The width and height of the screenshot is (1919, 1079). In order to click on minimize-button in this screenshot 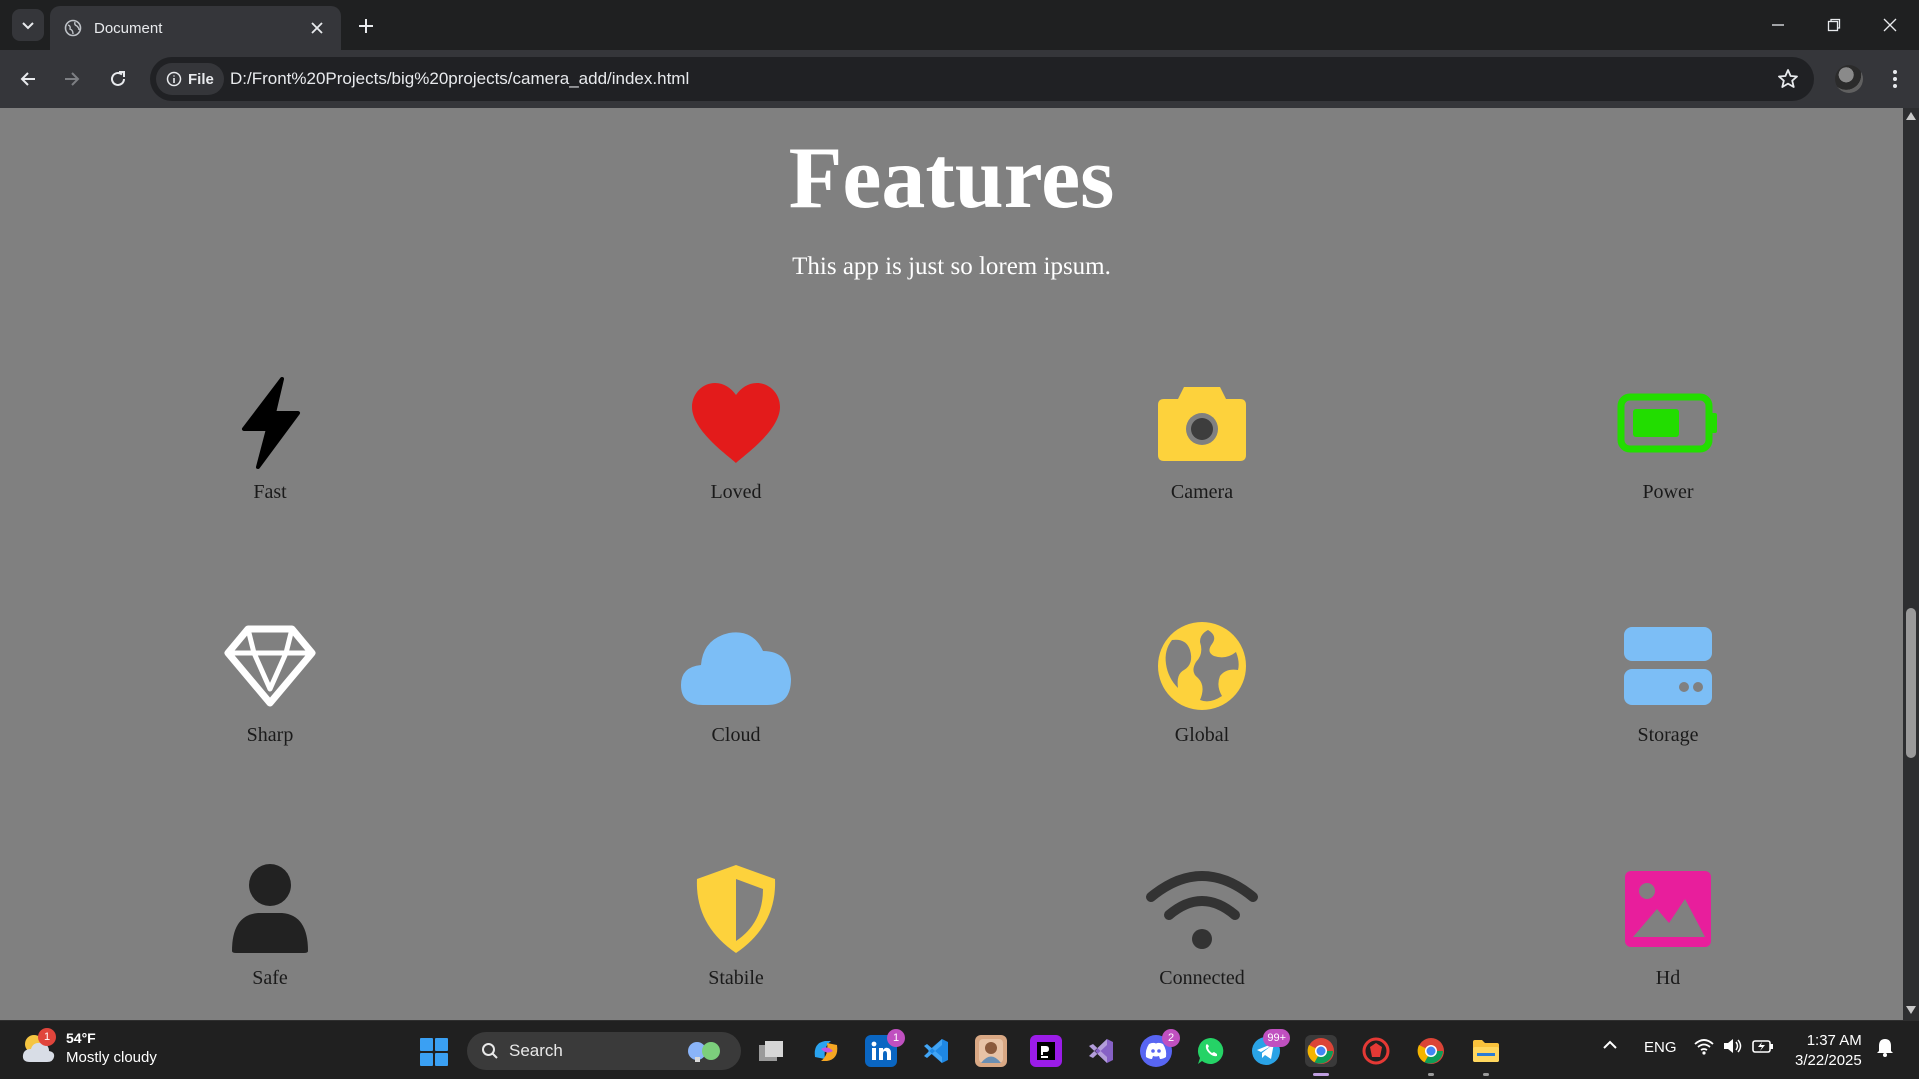, I will do `click(1778, 25)`.